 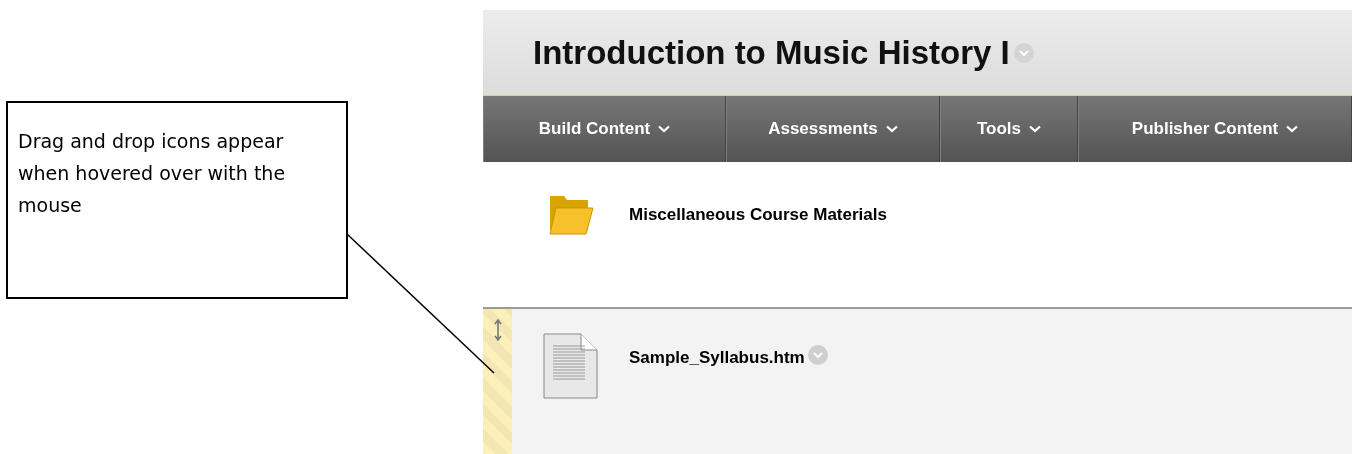 I want to click on drag-handle, so click(x=497, y=381).